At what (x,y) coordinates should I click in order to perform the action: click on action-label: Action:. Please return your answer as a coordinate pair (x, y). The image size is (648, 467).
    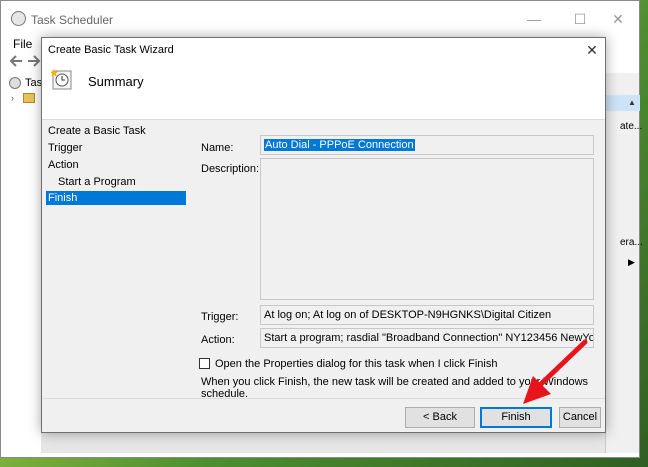
    Looking at the image, I should click on (218, 340).